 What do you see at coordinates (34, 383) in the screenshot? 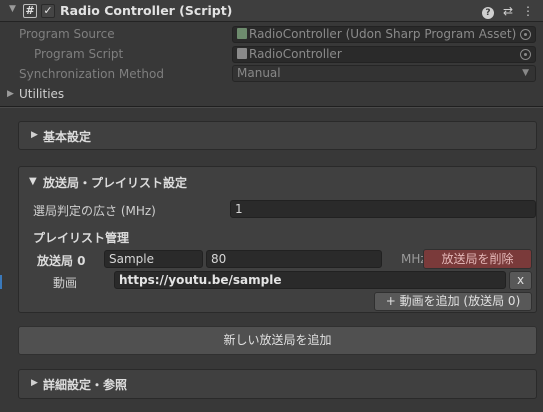
I see `advanced-settings-arrow-icon: ▶` at bounding box center [34, 383].